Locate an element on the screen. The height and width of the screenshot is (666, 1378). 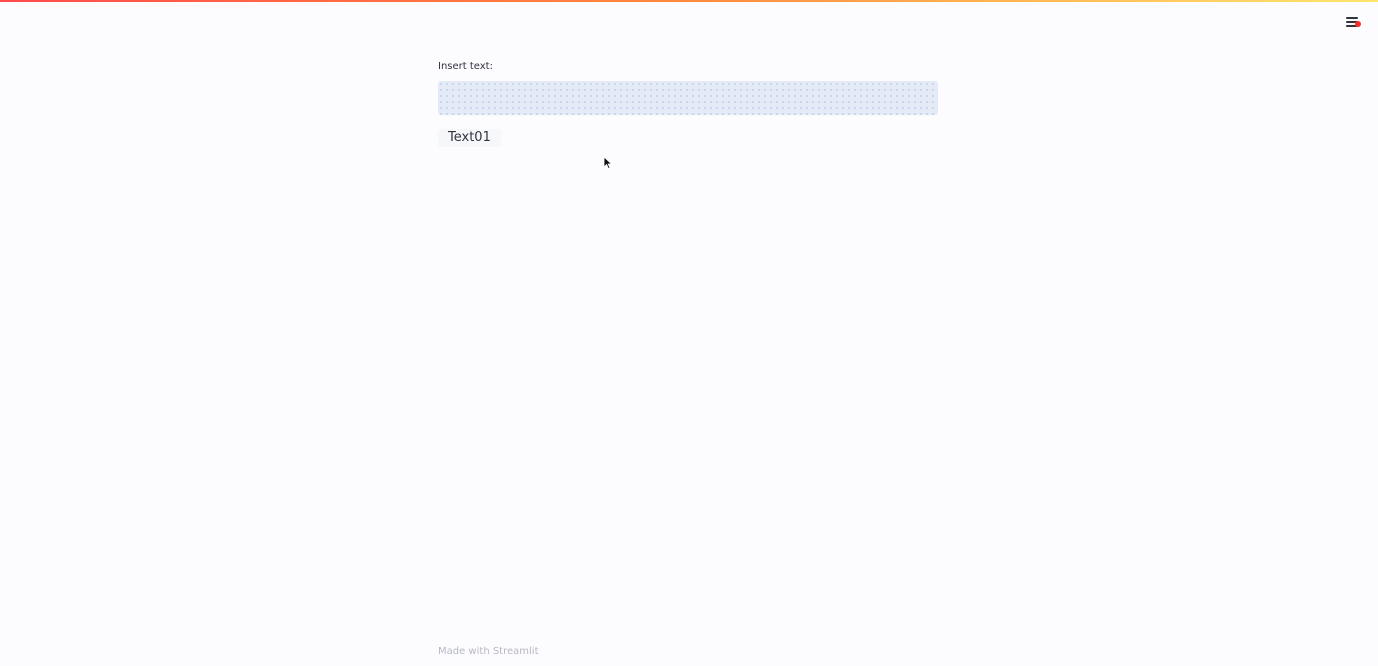
text-input is located at coordinates (688, 98).